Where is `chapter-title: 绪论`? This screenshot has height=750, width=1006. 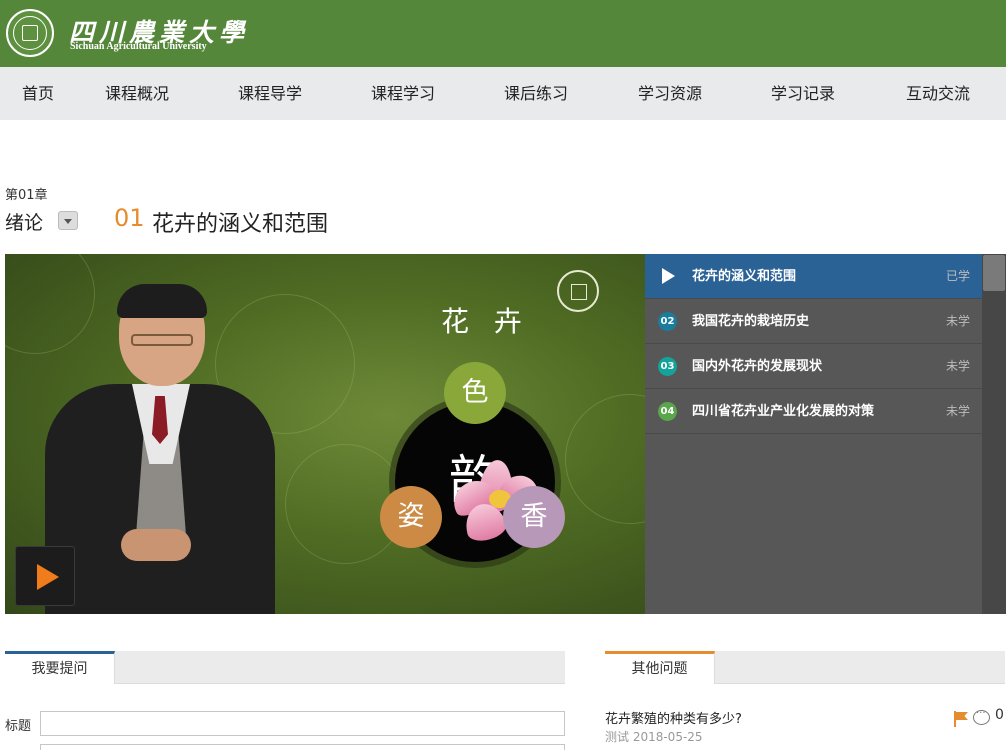 chapter-title: 绪论 is located at coordinates (24, 223).